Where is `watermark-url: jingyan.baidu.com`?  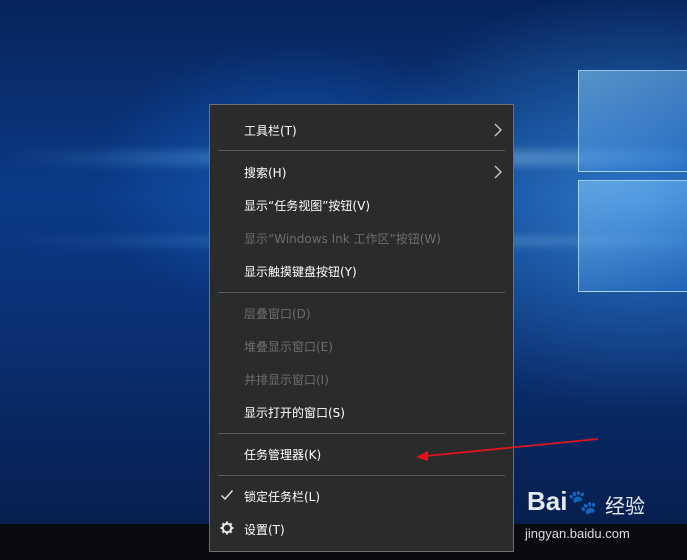
watermark-url: jingyan.baidu.com is located at coordinates (577, 533).